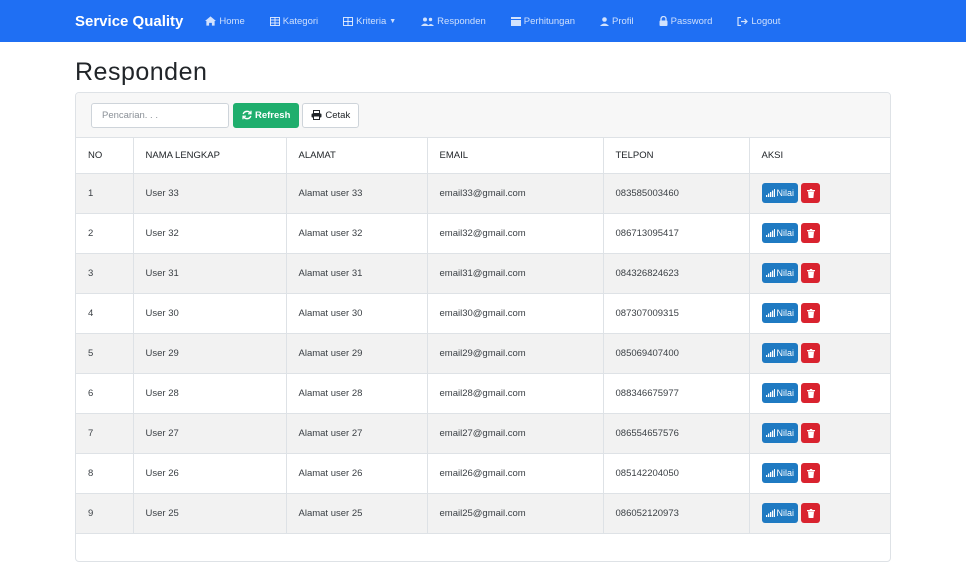  What do you see at coordinates (369, 21) in the screenshot?
I see `nav-kriteria: Kriteria ▼` at bounding box center [369, 21].